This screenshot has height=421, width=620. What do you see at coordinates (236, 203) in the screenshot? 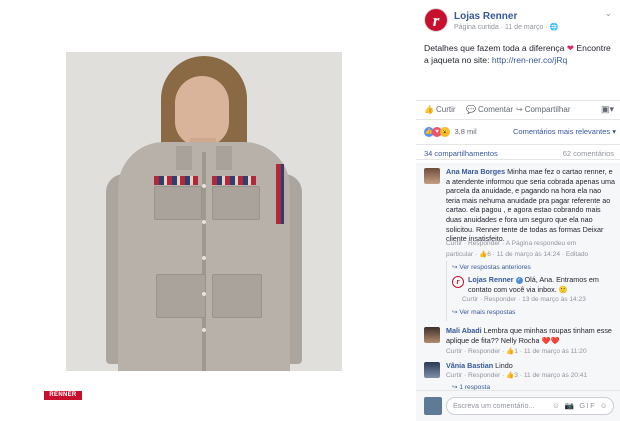
I see `chest-pocket-right` at bounding box center [236, 203].